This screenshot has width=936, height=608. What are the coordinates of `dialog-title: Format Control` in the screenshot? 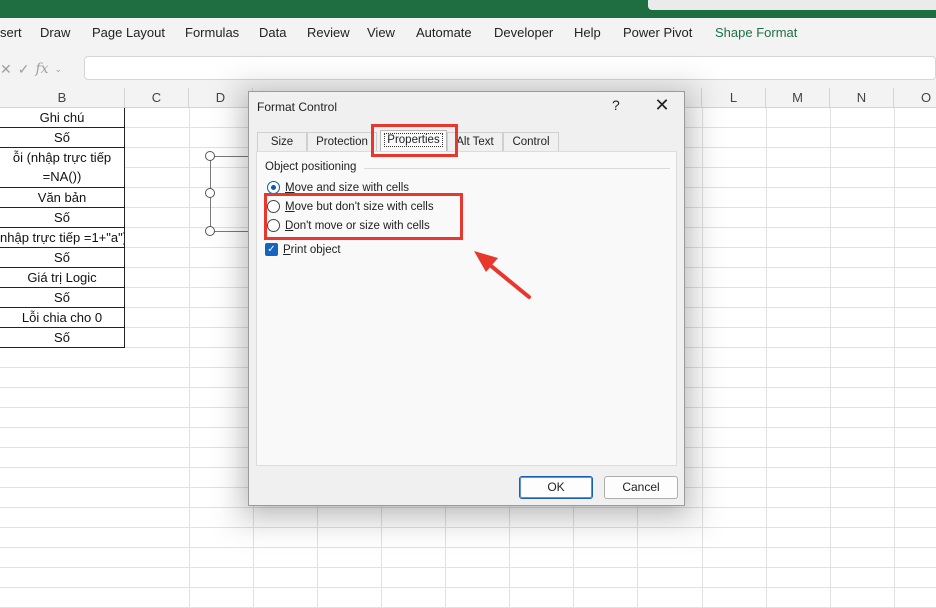 It's located at (297, 107).